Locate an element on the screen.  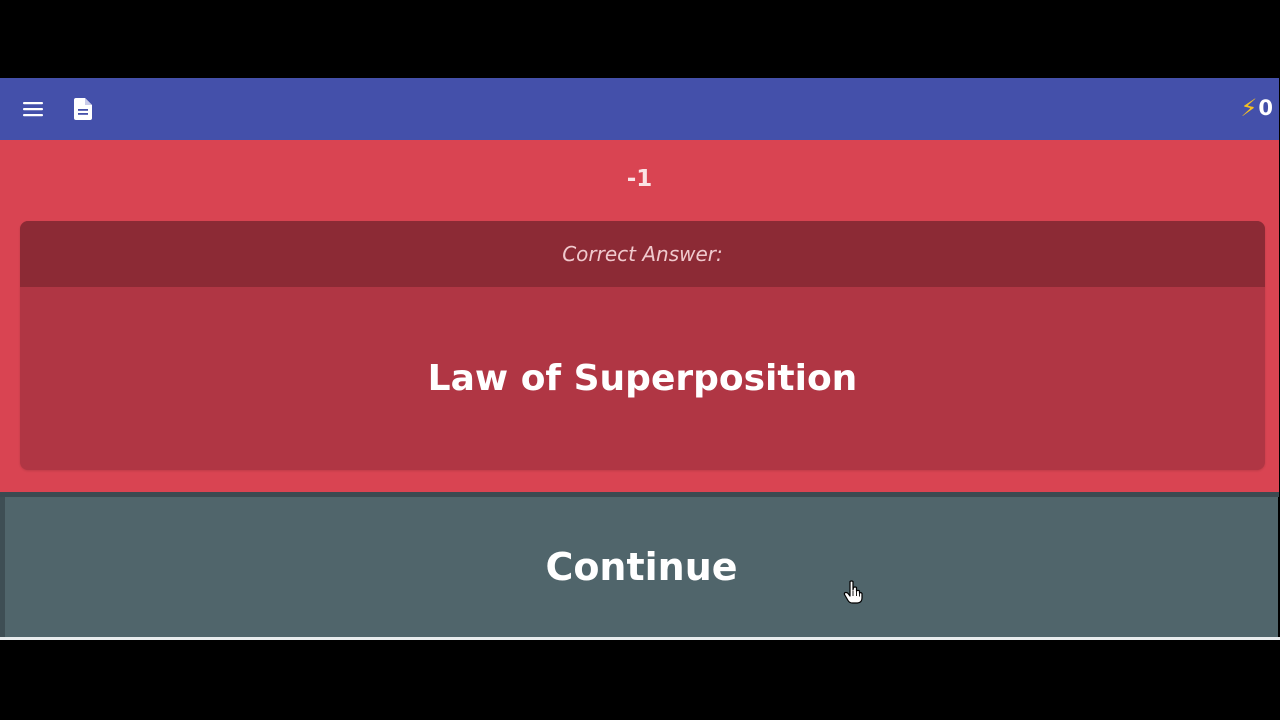
lightning-bolt-icon: ⚡ is located at coordinates (1249, 108).